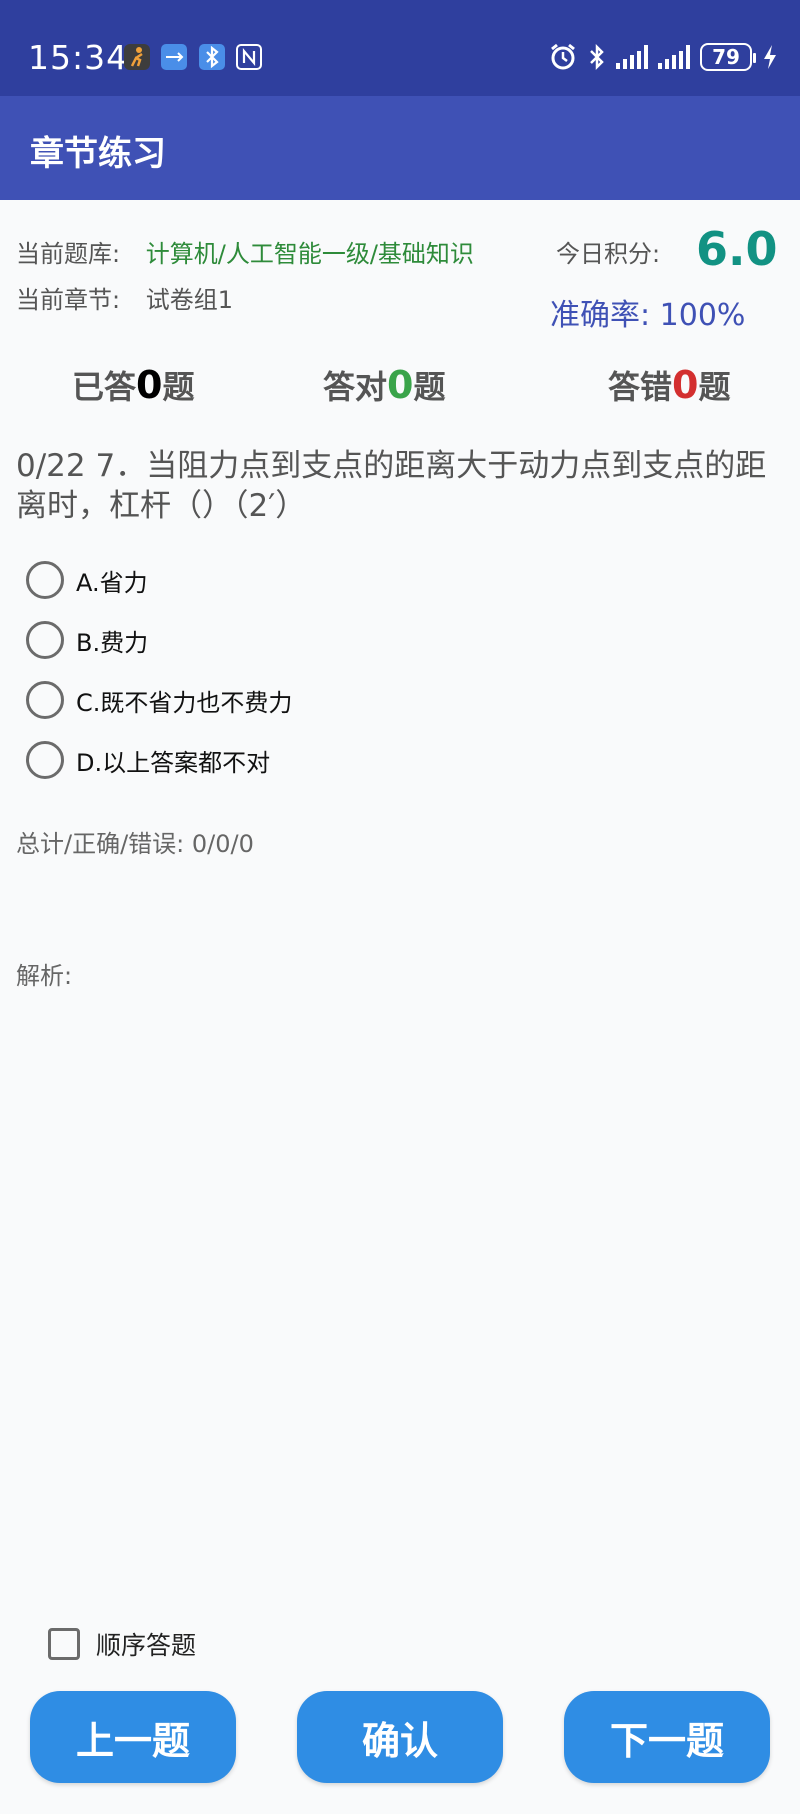  What do you see at coordinates (133, 1737) in the screenshot?
I see `prev-question-button: 上一题` at bounding box center [133, 1737].